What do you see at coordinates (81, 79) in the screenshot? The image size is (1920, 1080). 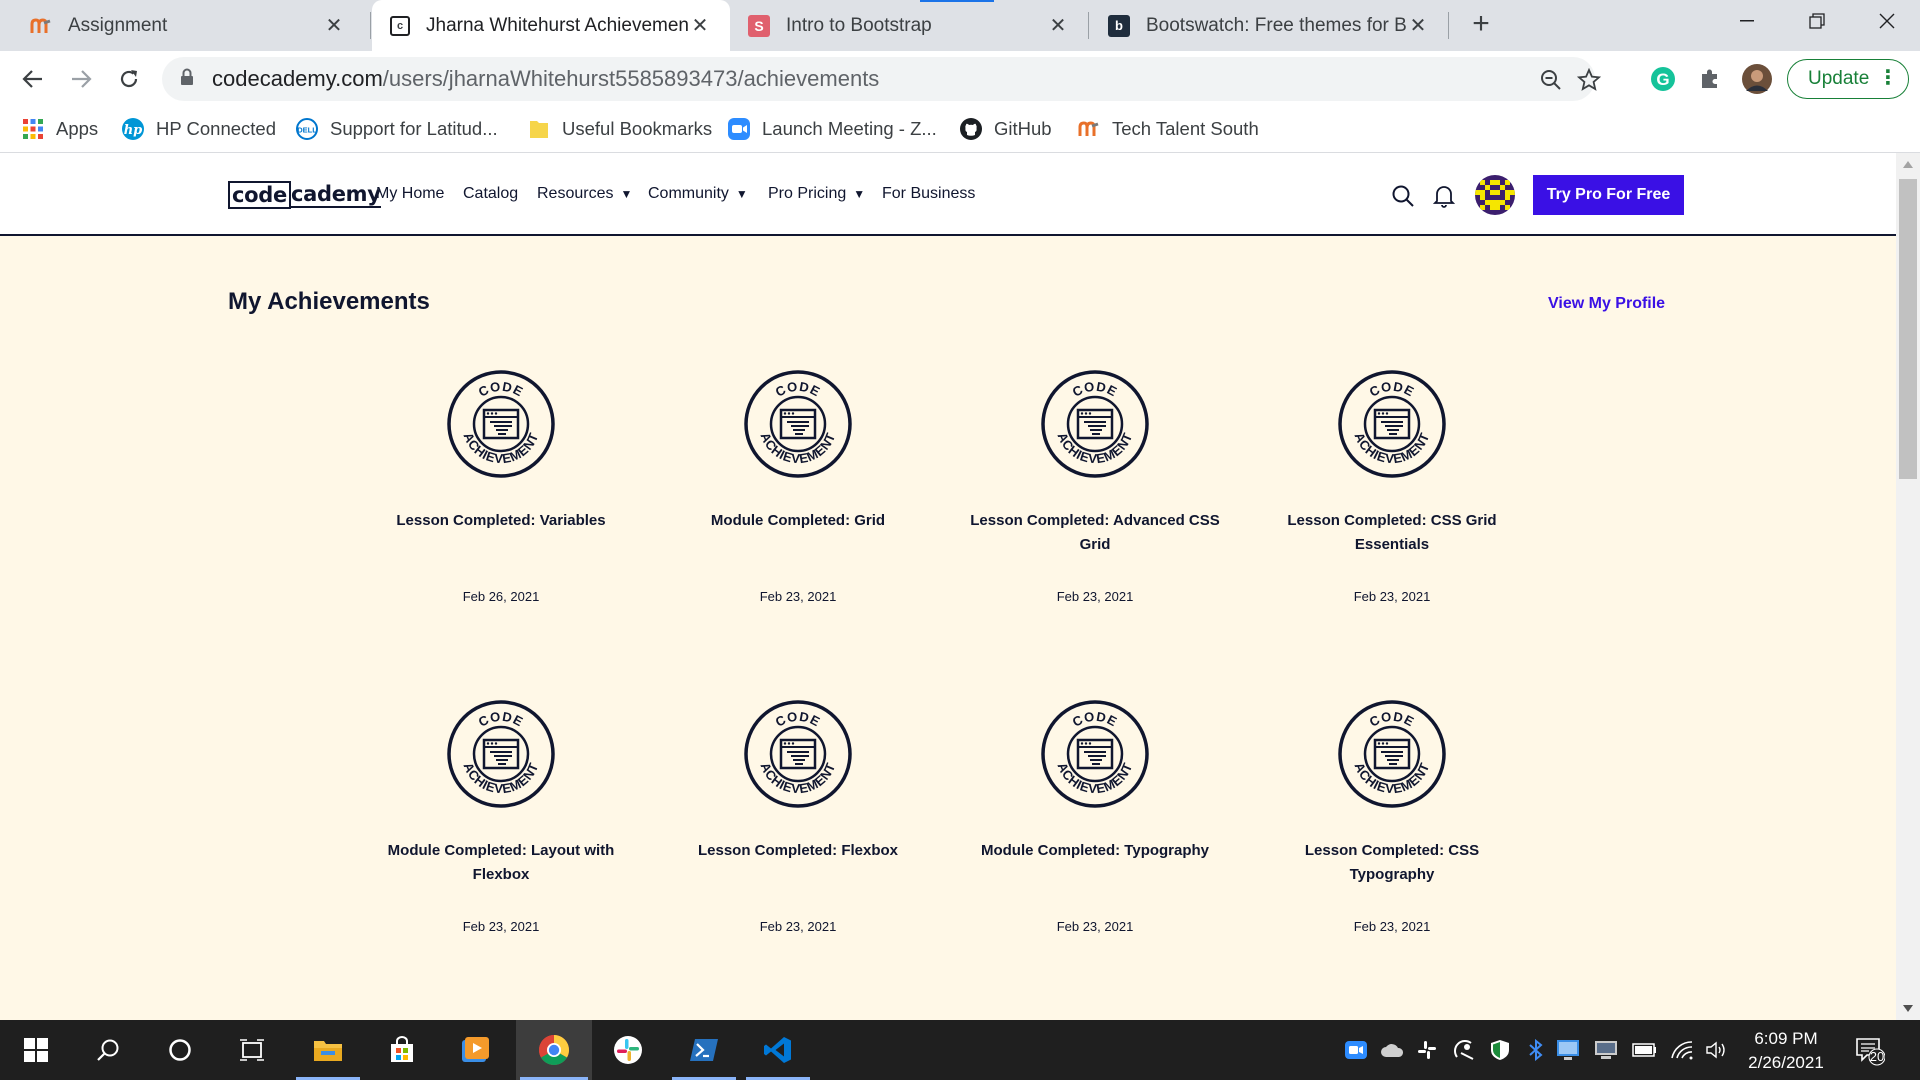 I see `forward-icon` at bounding box center [81, 79].